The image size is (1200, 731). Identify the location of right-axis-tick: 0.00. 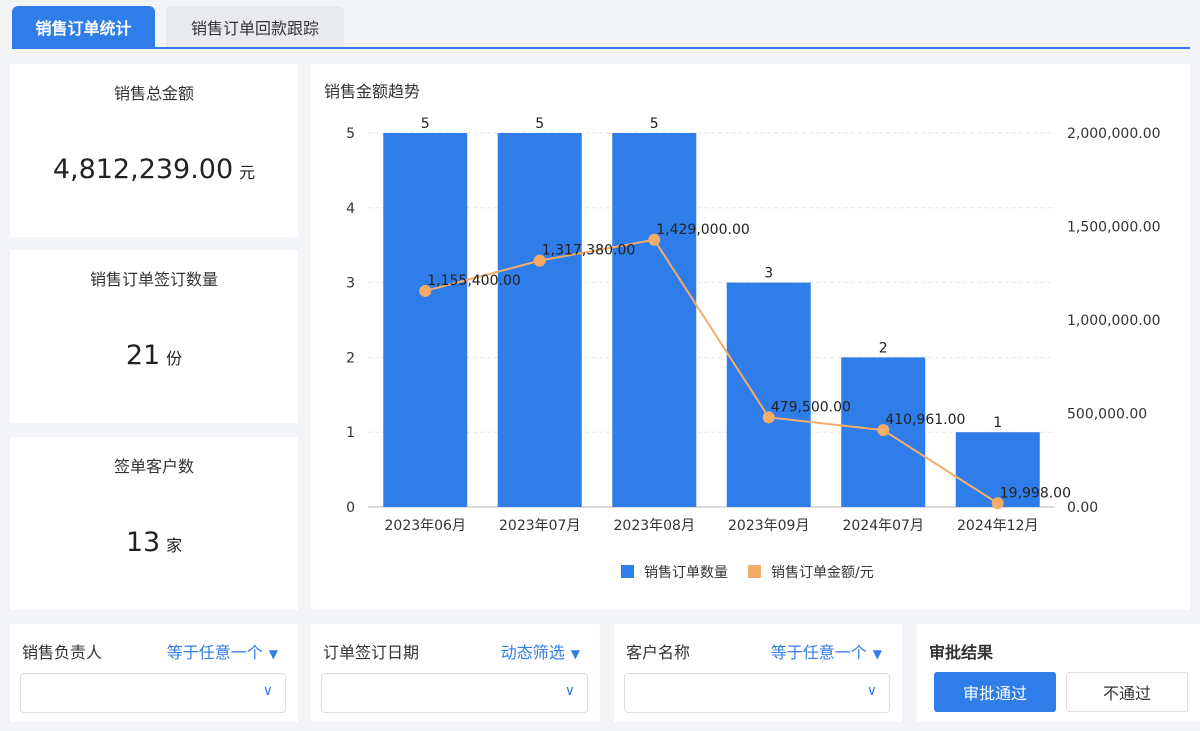
(1082, 508).